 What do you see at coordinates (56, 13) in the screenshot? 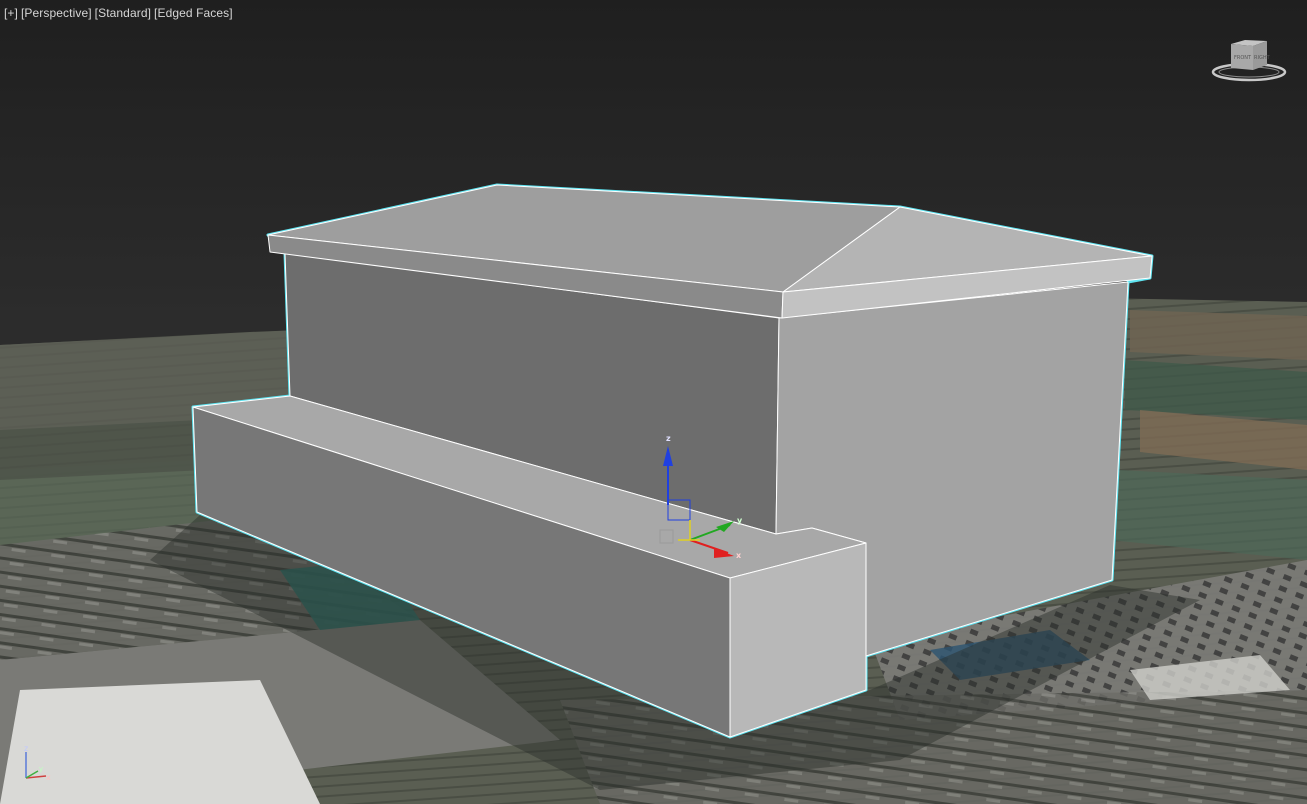
I see `viewport-point-of-view-label: [Perspective]` at bounding box center [56, 13].